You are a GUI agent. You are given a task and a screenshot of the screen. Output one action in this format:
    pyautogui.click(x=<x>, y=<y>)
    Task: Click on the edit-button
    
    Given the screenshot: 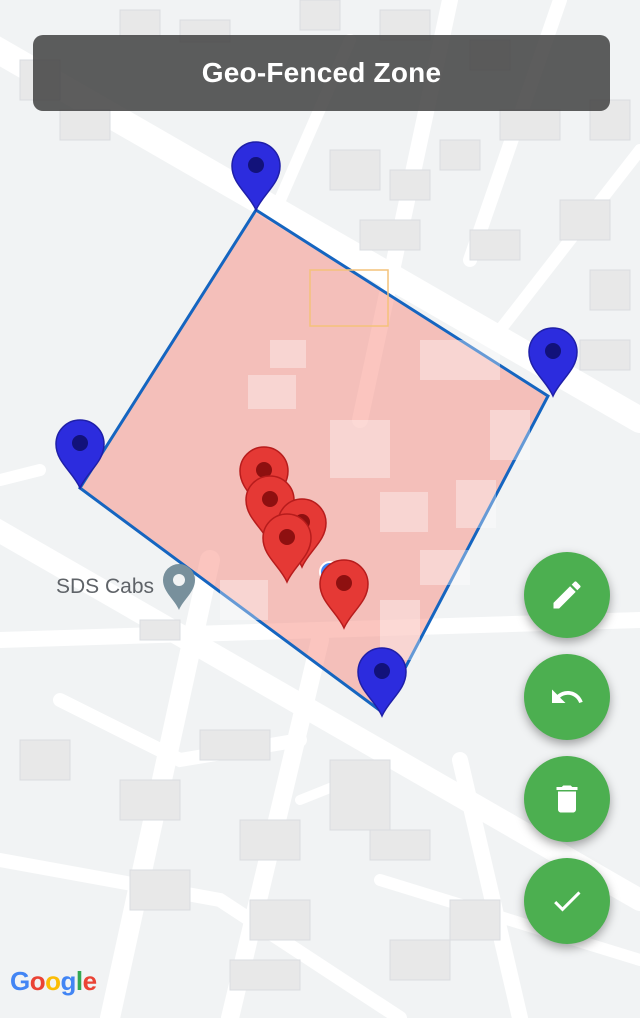 What is the action you would take?
    pyautogui.click(x=567, y=595)
    